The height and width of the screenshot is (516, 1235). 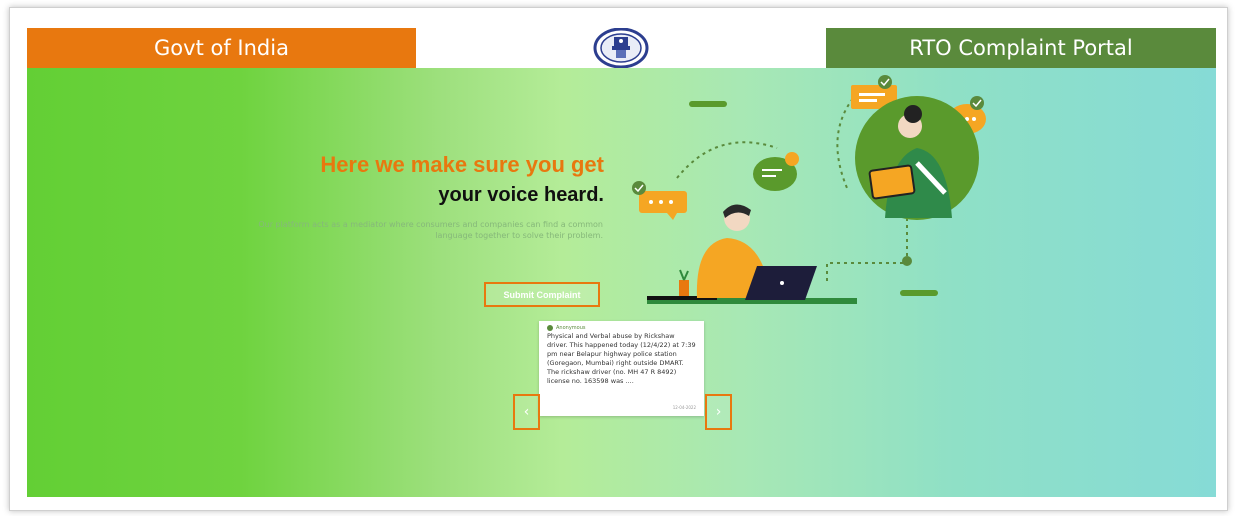 I want to click on complaint-date: 12-04-2022, so click(x=684, y=407).